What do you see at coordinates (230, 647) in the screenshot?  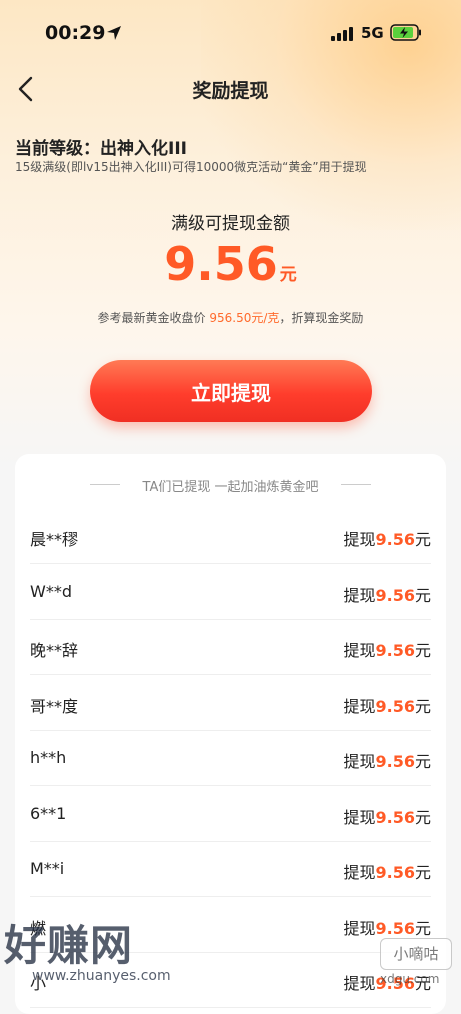 I see `list-item: 晚**辞 提现9.56元` at bounding box center [230, 647].